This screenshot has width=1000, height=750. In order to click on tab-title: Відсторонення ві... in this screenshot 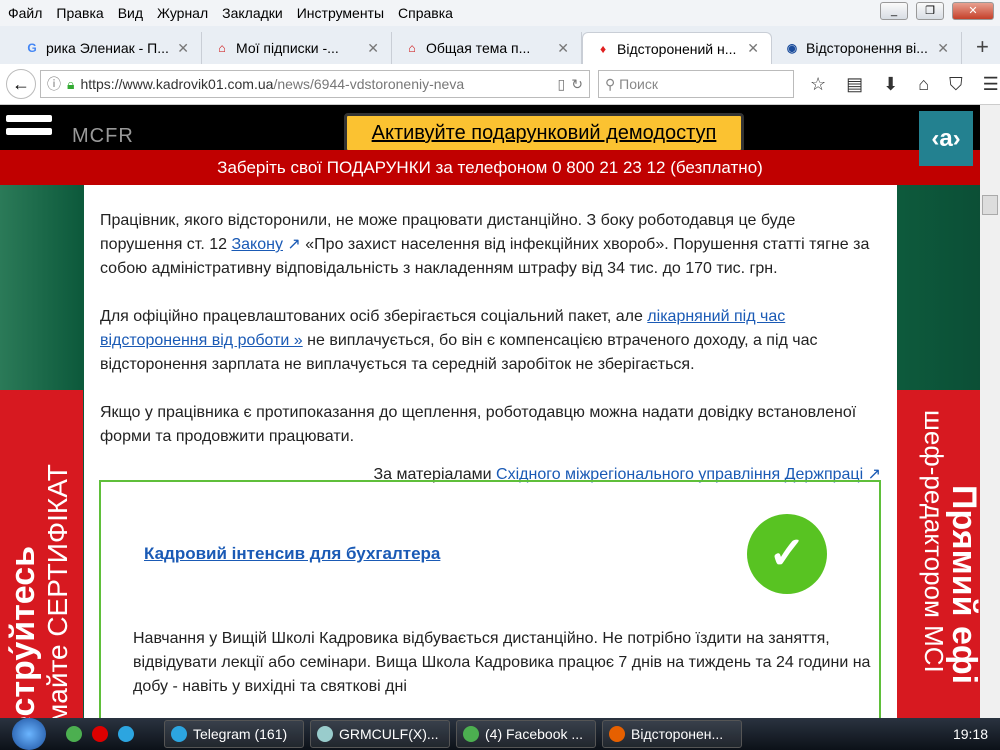, I will do `click(867, 48)`.